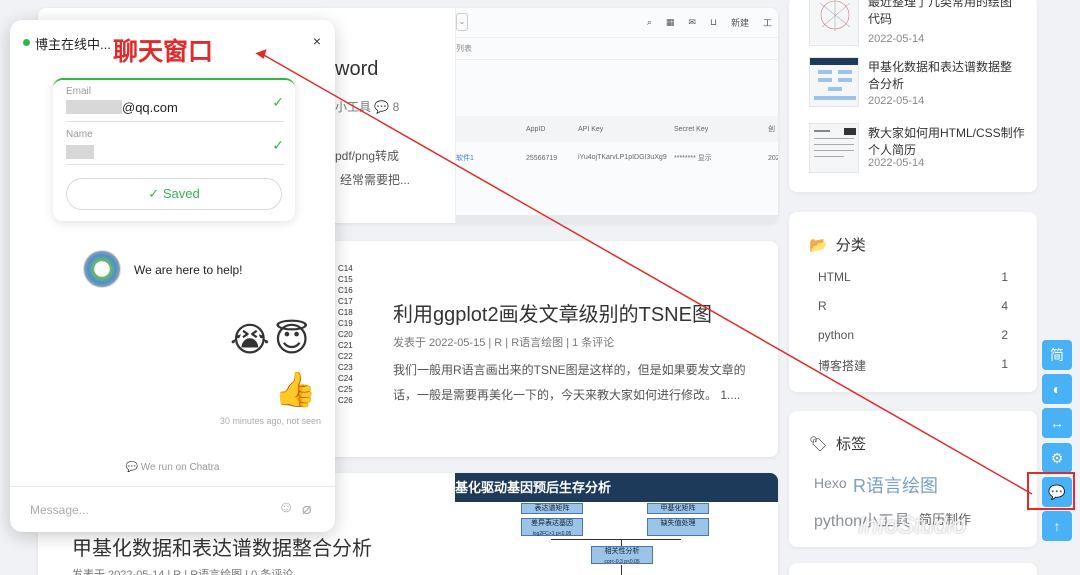  I want to click on tags-title: 标签, so click(851, 444).